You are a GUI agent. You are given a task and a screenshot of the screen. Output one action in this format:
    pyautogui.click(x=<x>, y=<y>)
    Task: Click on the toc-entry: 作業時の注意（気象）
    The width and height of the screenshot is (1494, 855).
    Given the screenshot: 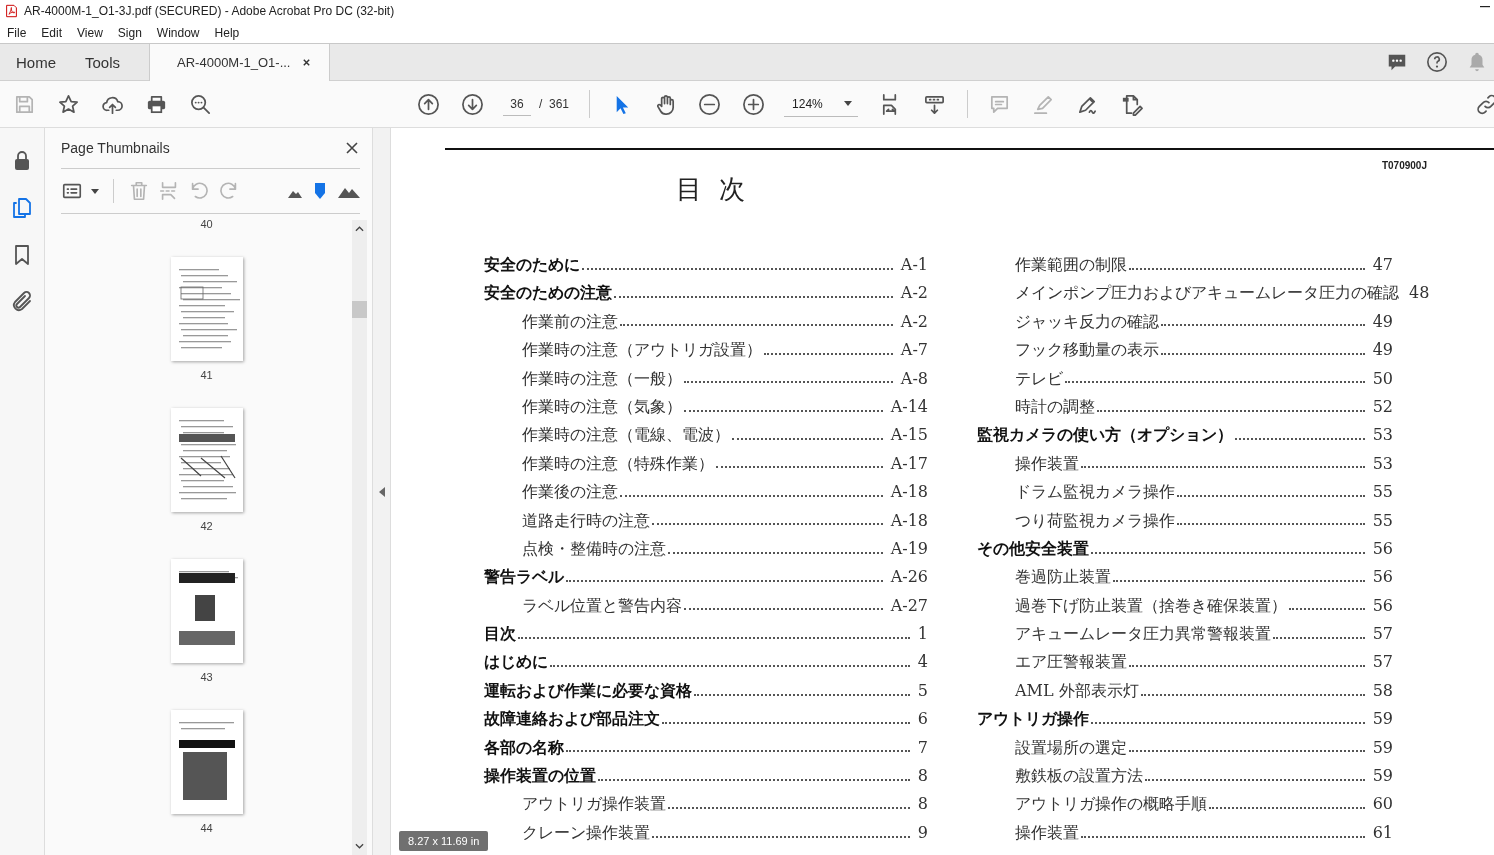 What is the action you would take?
    pyautogui.click(x=602, y=407)
    